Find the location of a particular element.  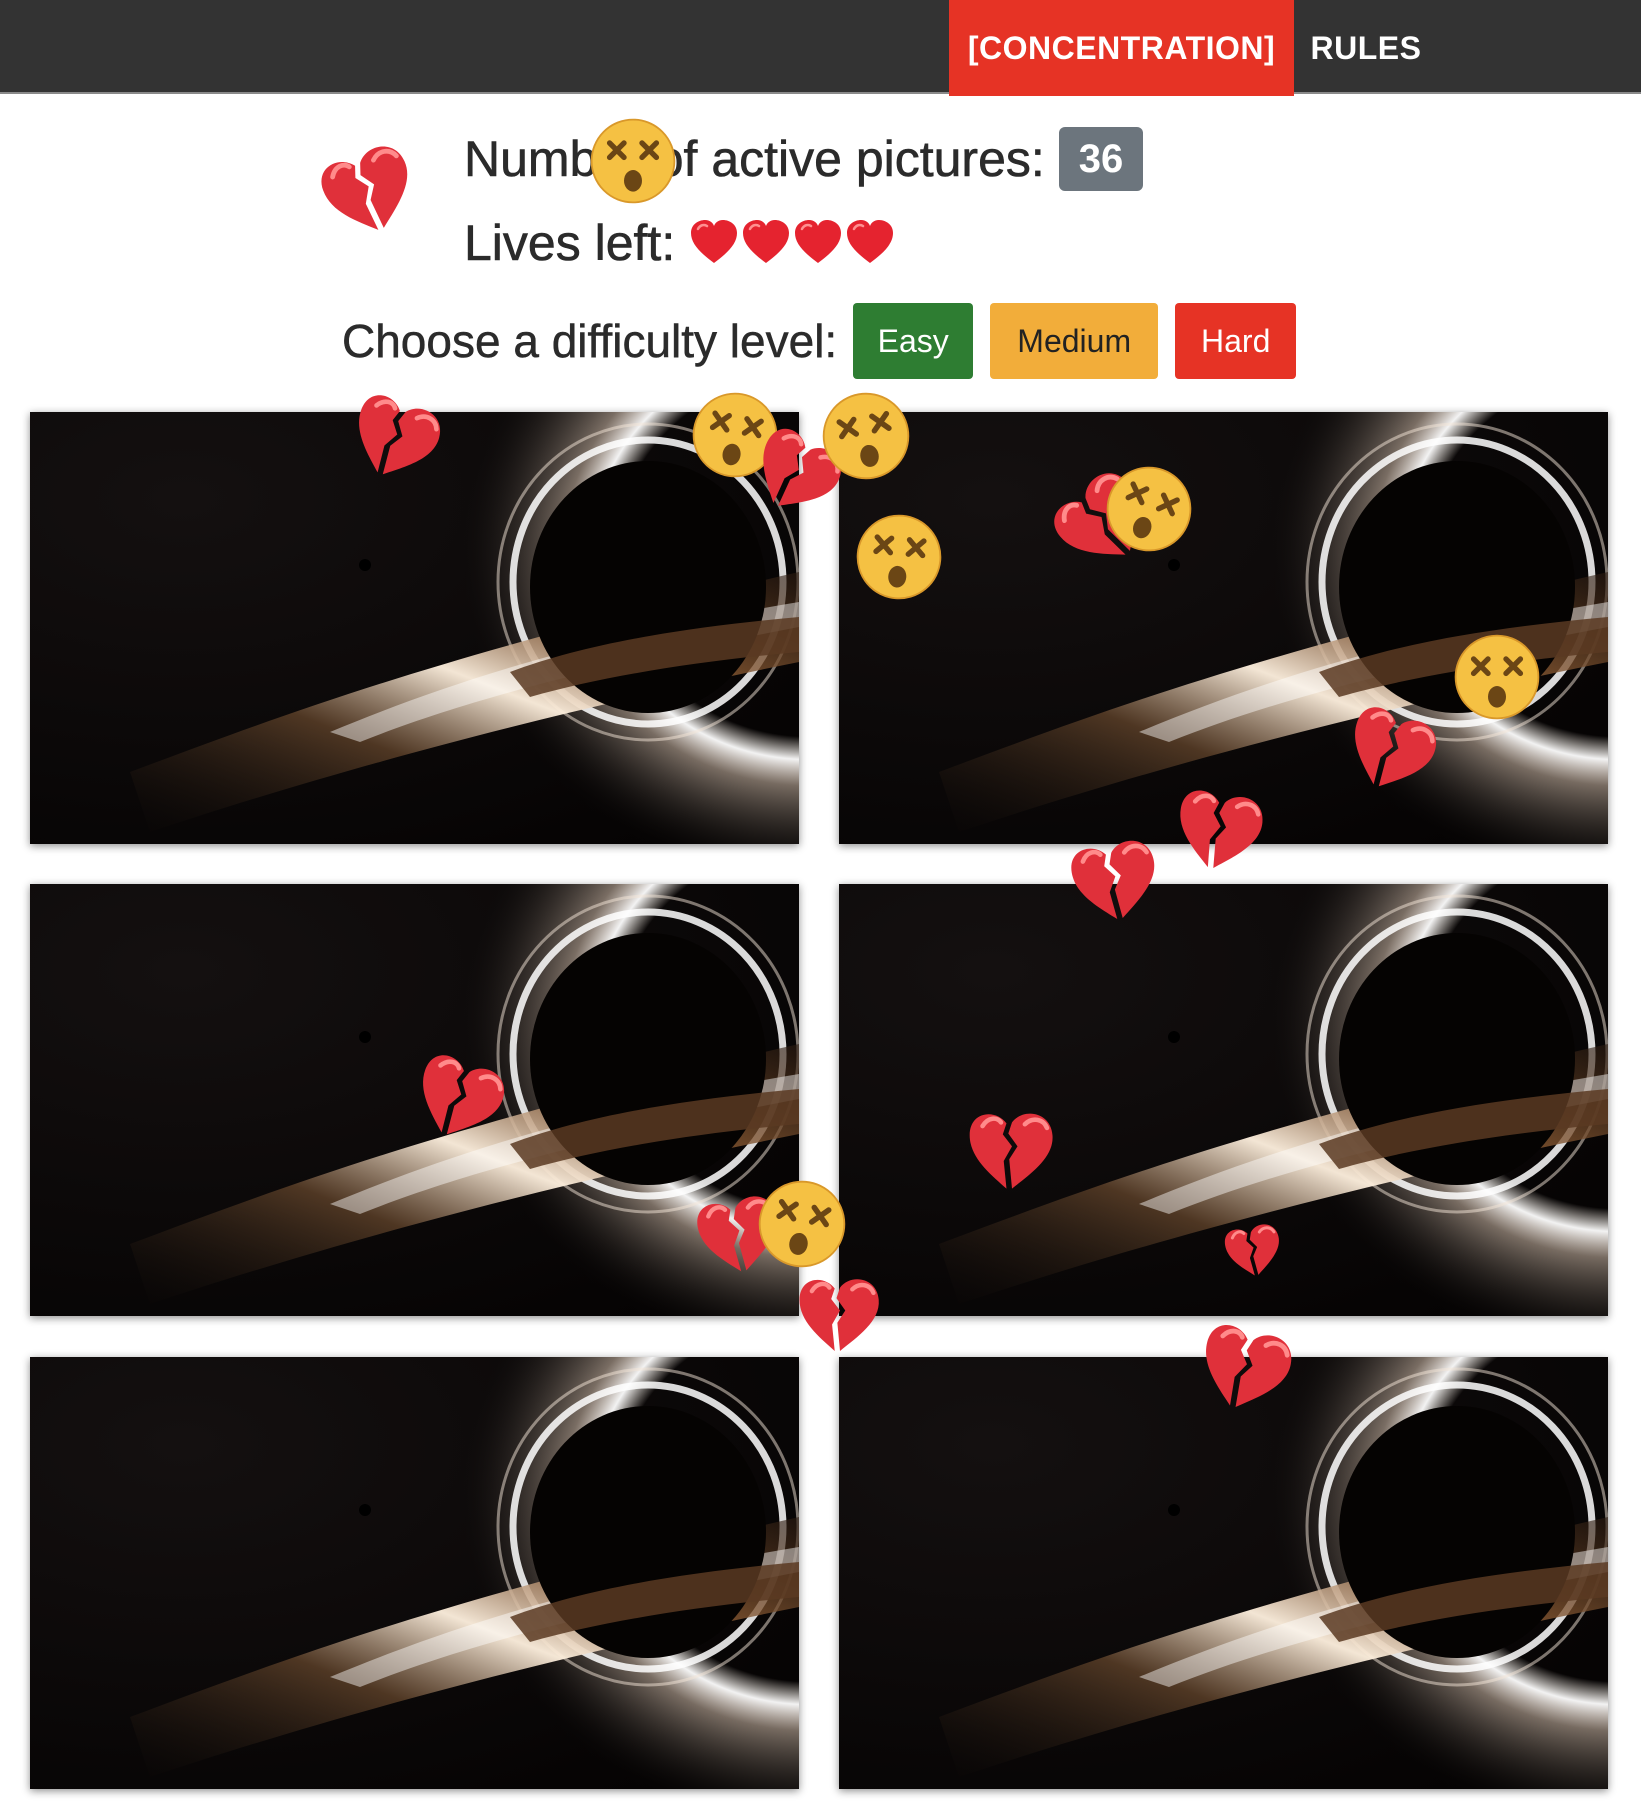

hard-button: Hard is located at coordinates (1236, 341).